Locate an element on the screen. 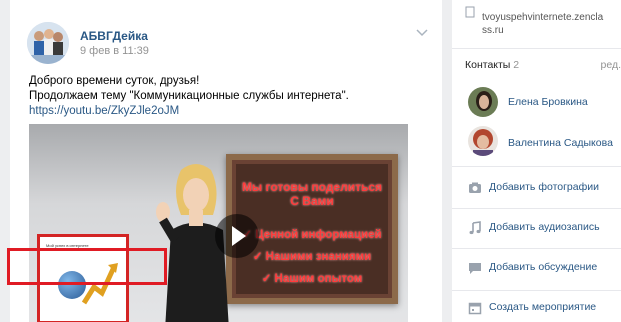 Image resolution: width=621 pixels, height=322 pixels. create-event-button: Создать мероприятие is located at coordinates (543, 309).